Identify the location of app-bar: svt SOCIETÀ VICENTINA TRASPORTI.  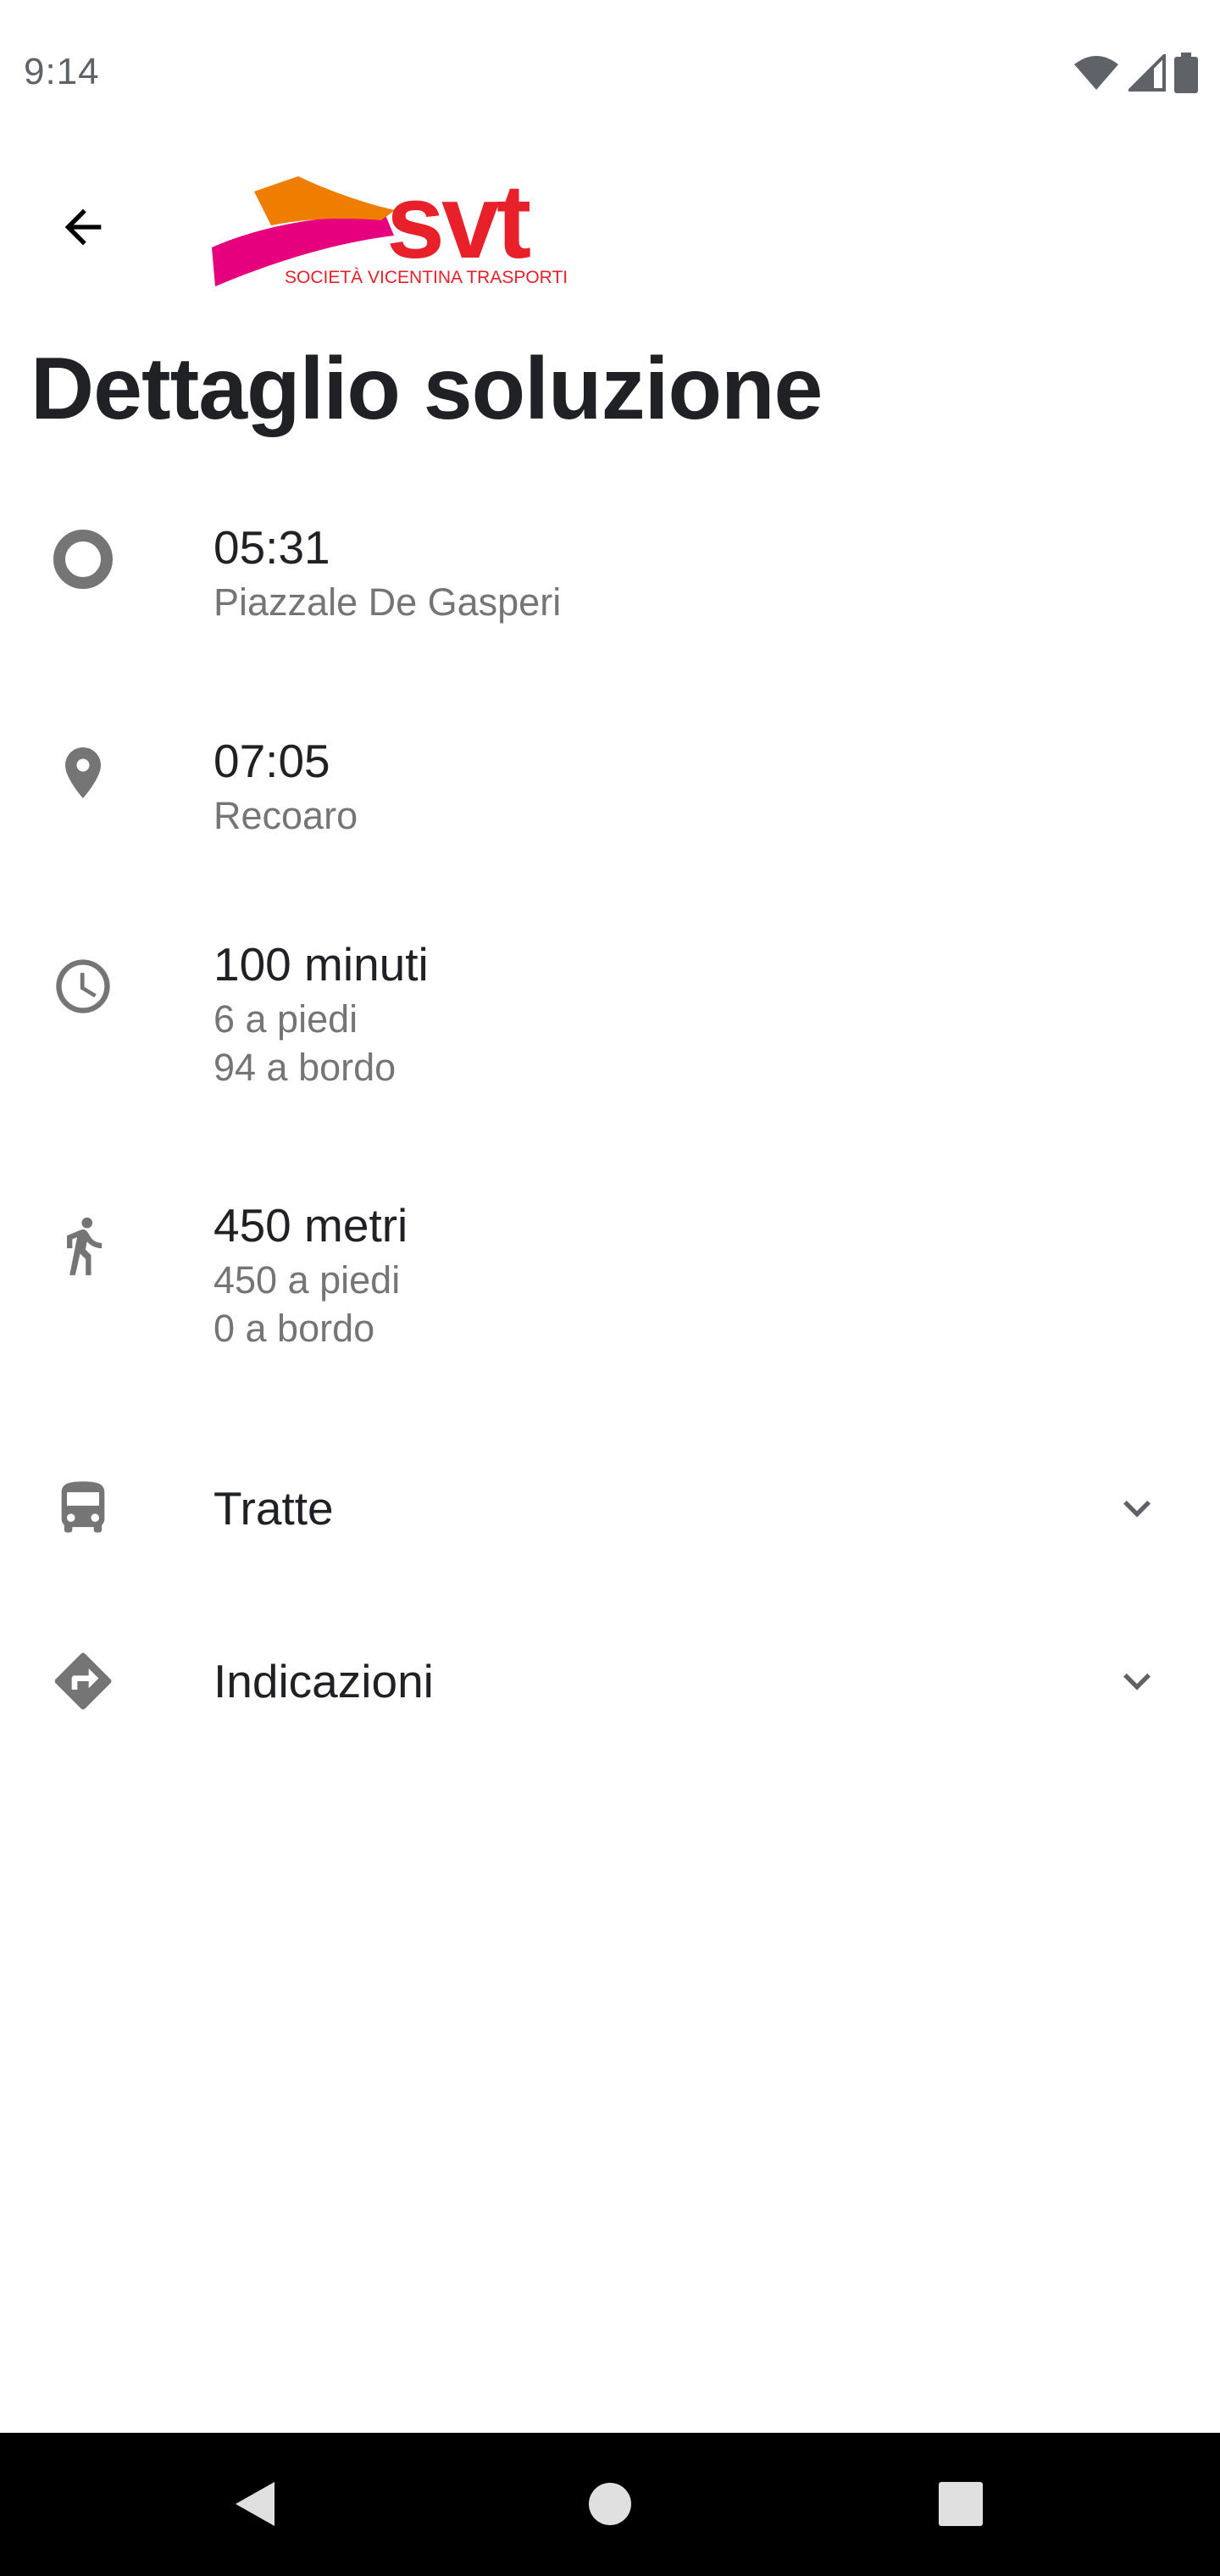
(610, 229).